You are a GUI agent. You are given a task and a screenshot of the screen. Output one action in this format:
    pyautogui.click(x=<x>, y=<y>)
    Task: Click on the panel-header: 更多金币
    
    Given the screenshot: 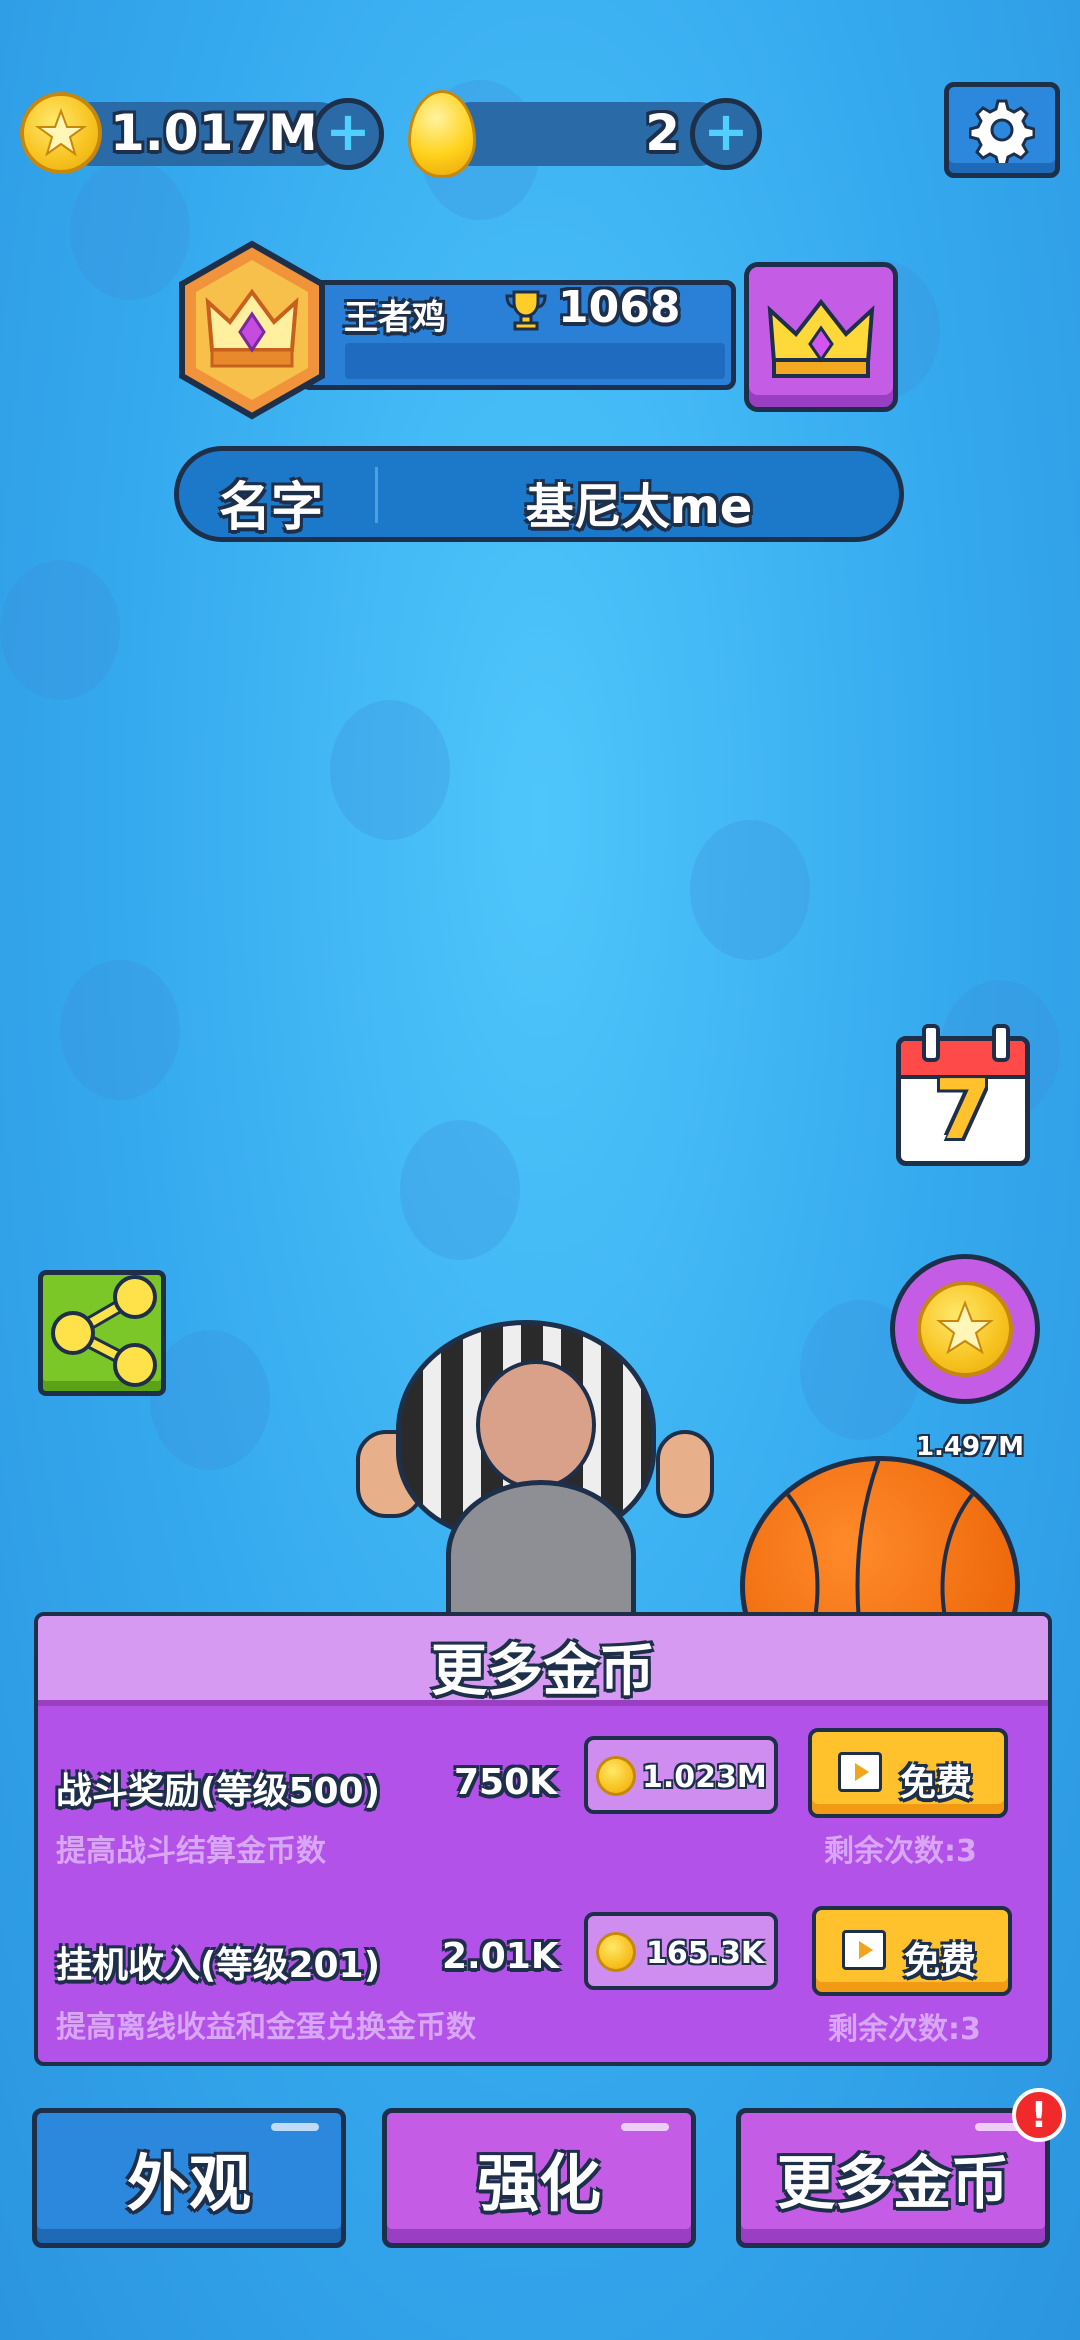 What is the action you would take?
    pyautogui.click(x=543, y=1661)
    